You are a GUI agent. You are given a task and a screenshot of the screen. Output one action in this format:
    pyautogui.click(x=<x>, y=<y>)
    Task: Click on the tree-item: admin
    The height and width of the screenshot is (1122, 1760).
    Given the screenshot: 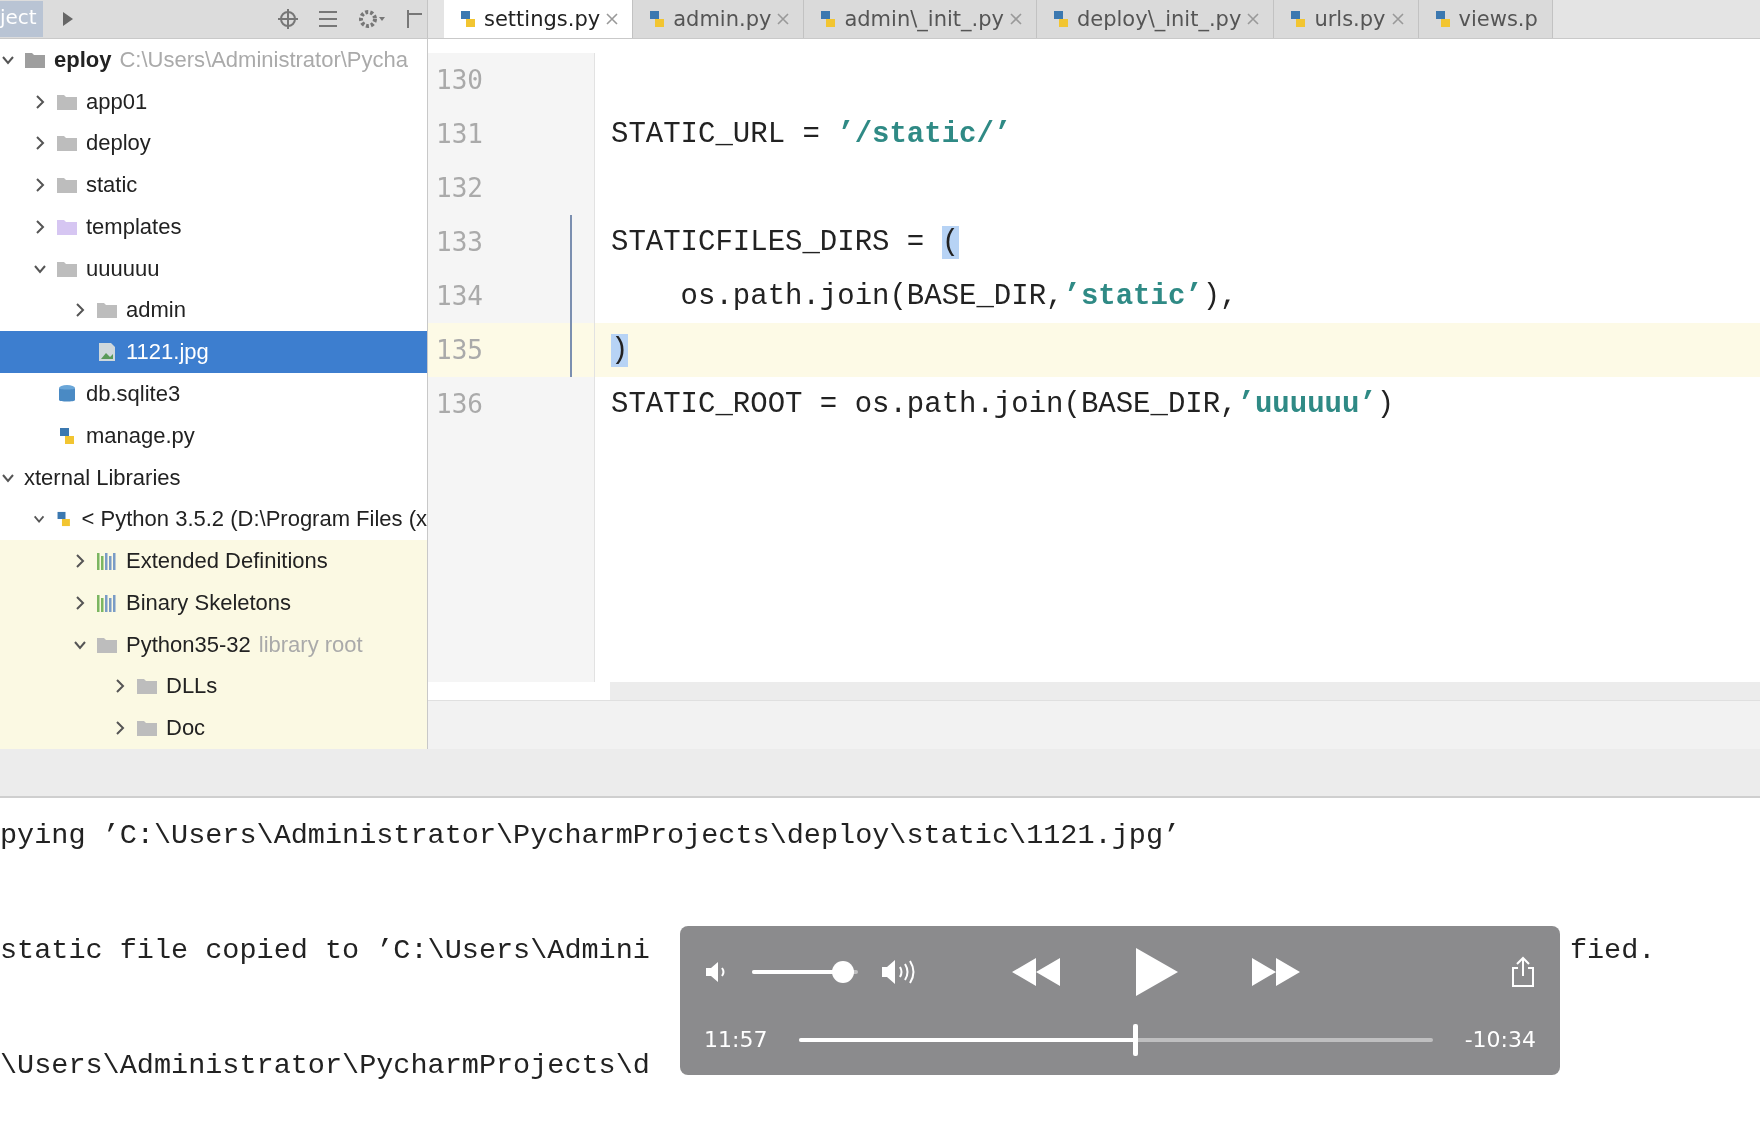 What is the action you would take?
    pyautogui.click(x=213, y=310)
    